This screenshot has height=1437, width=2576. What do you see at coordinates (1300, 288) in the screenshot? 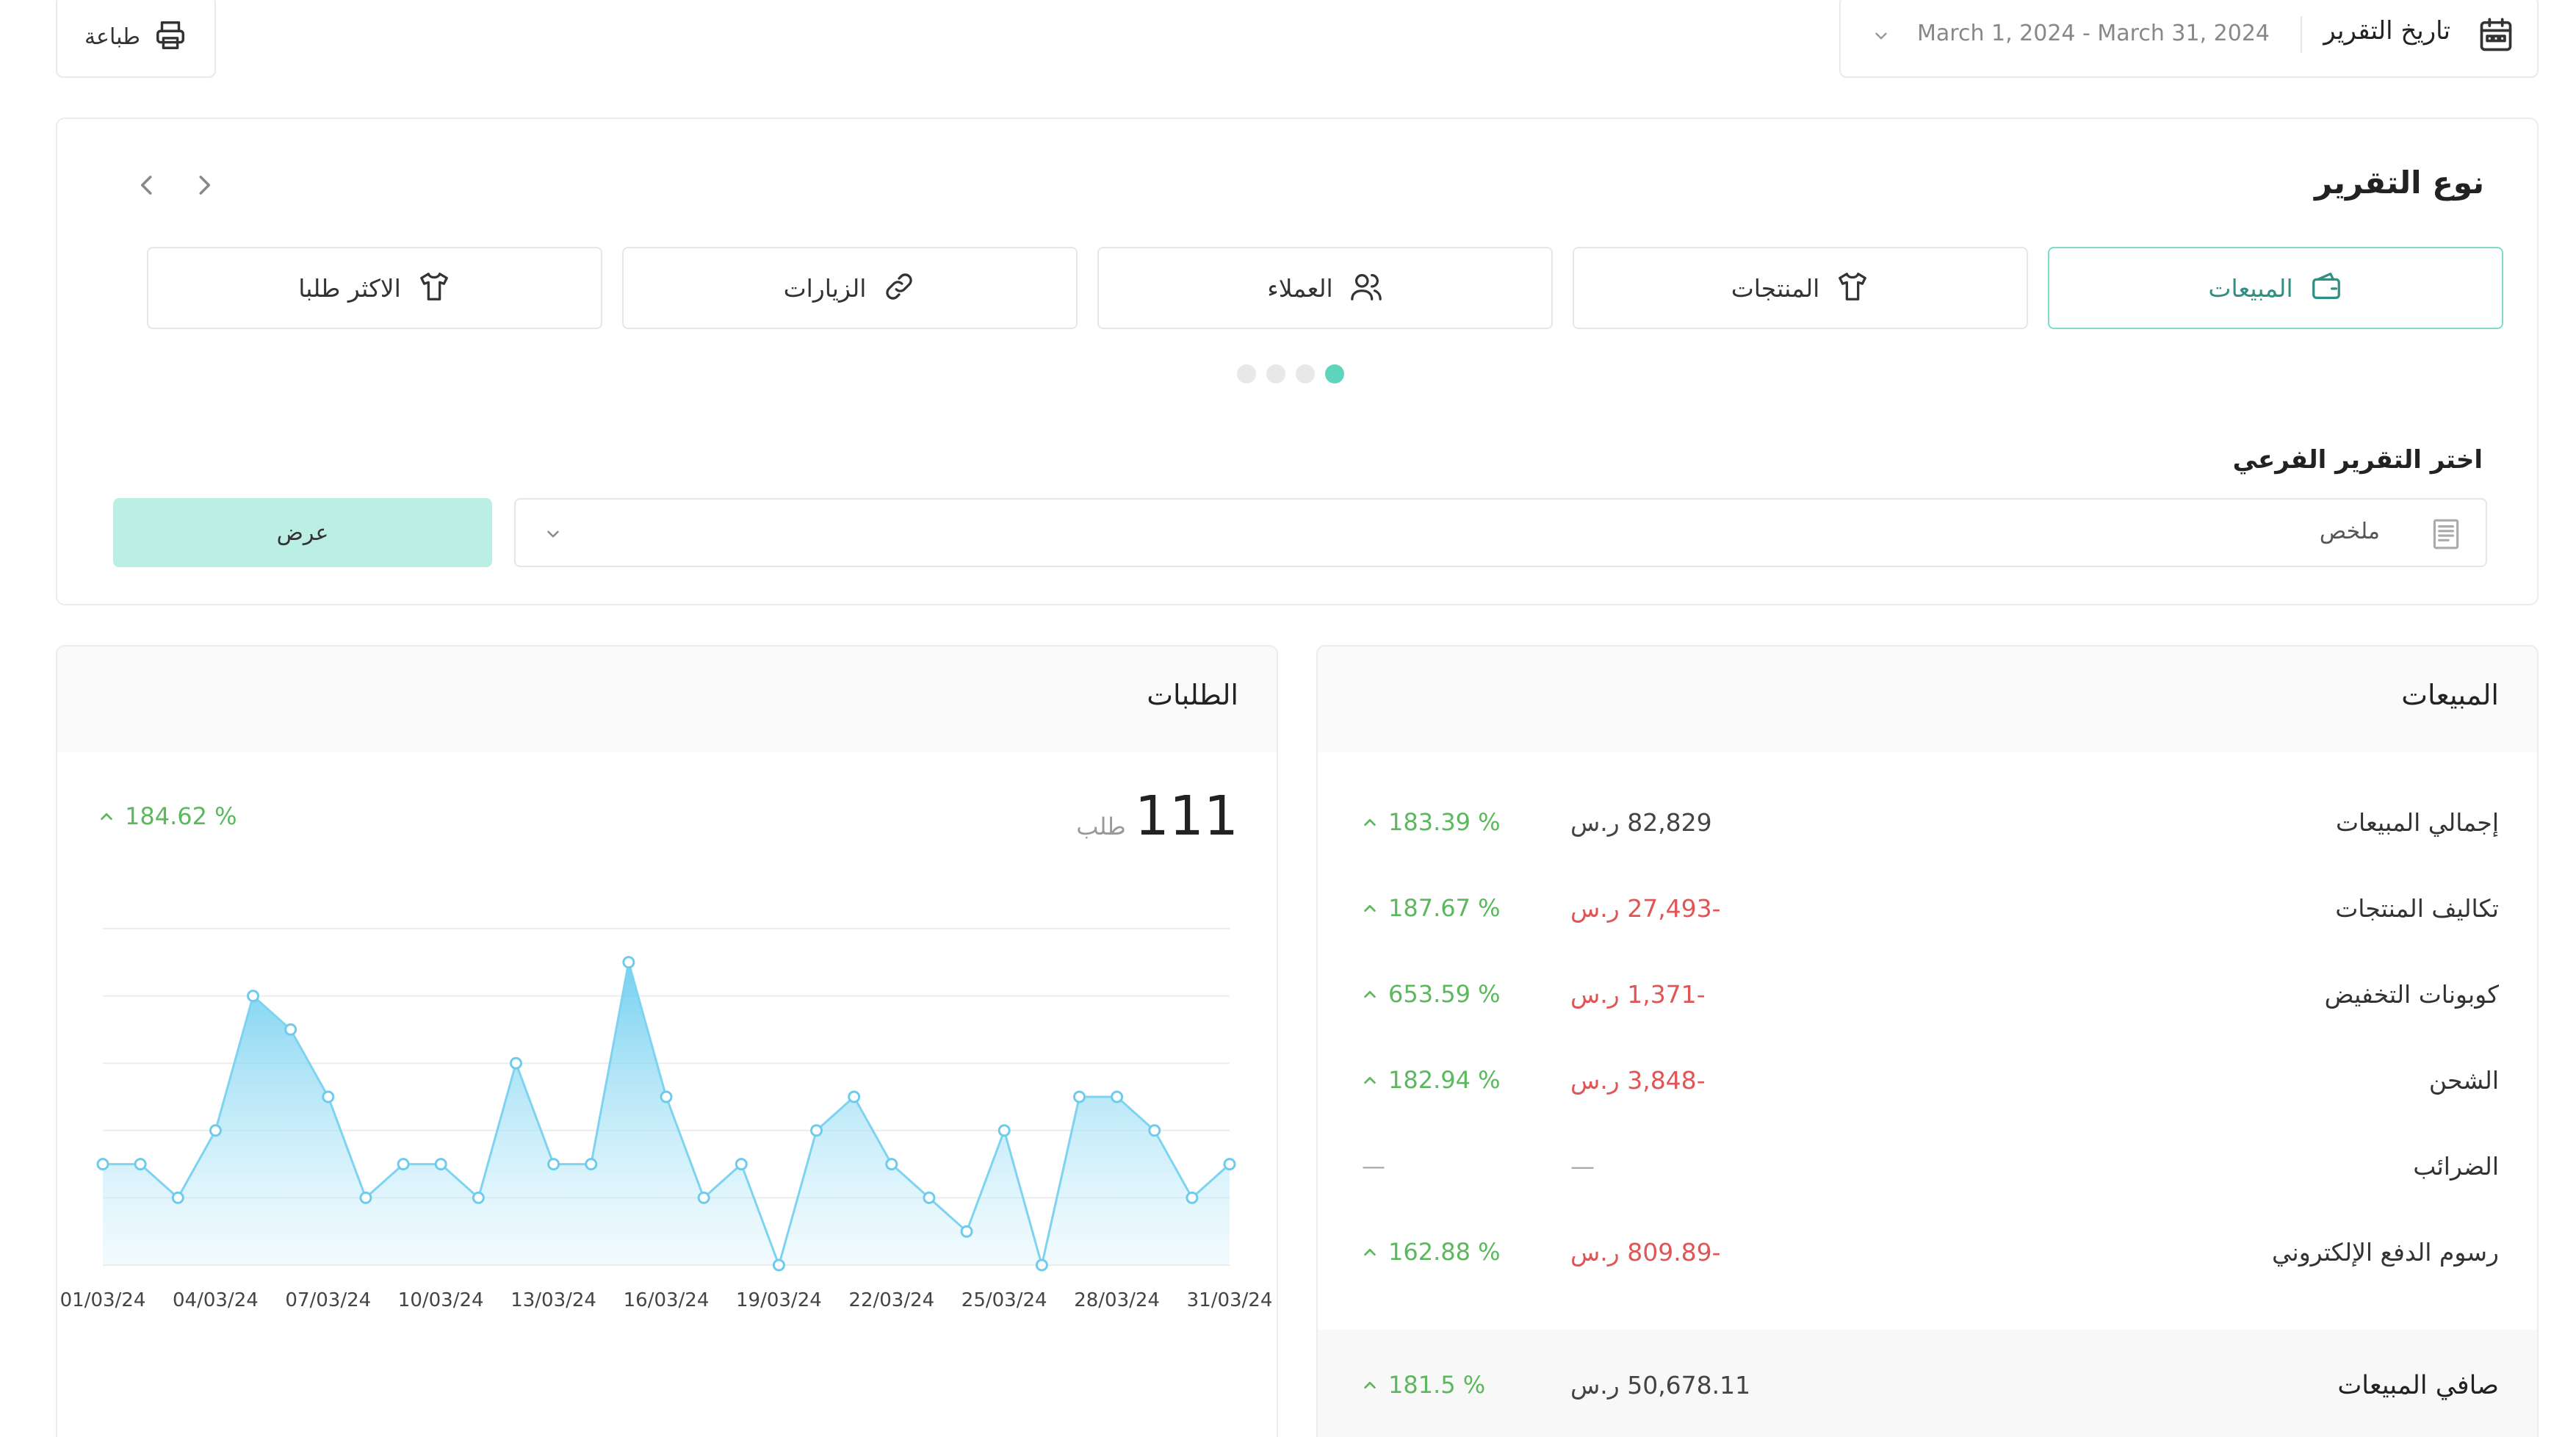
I see `type-label: العملاء` at bounding box center [1300, 288].